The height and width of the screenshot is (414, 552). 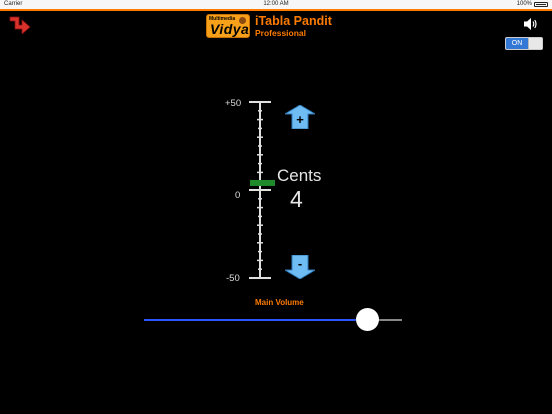 What do you see at coordinates (233, 278) in the screenshot?
I see `scale-min-label: -50` at bounding box center [233, 278].